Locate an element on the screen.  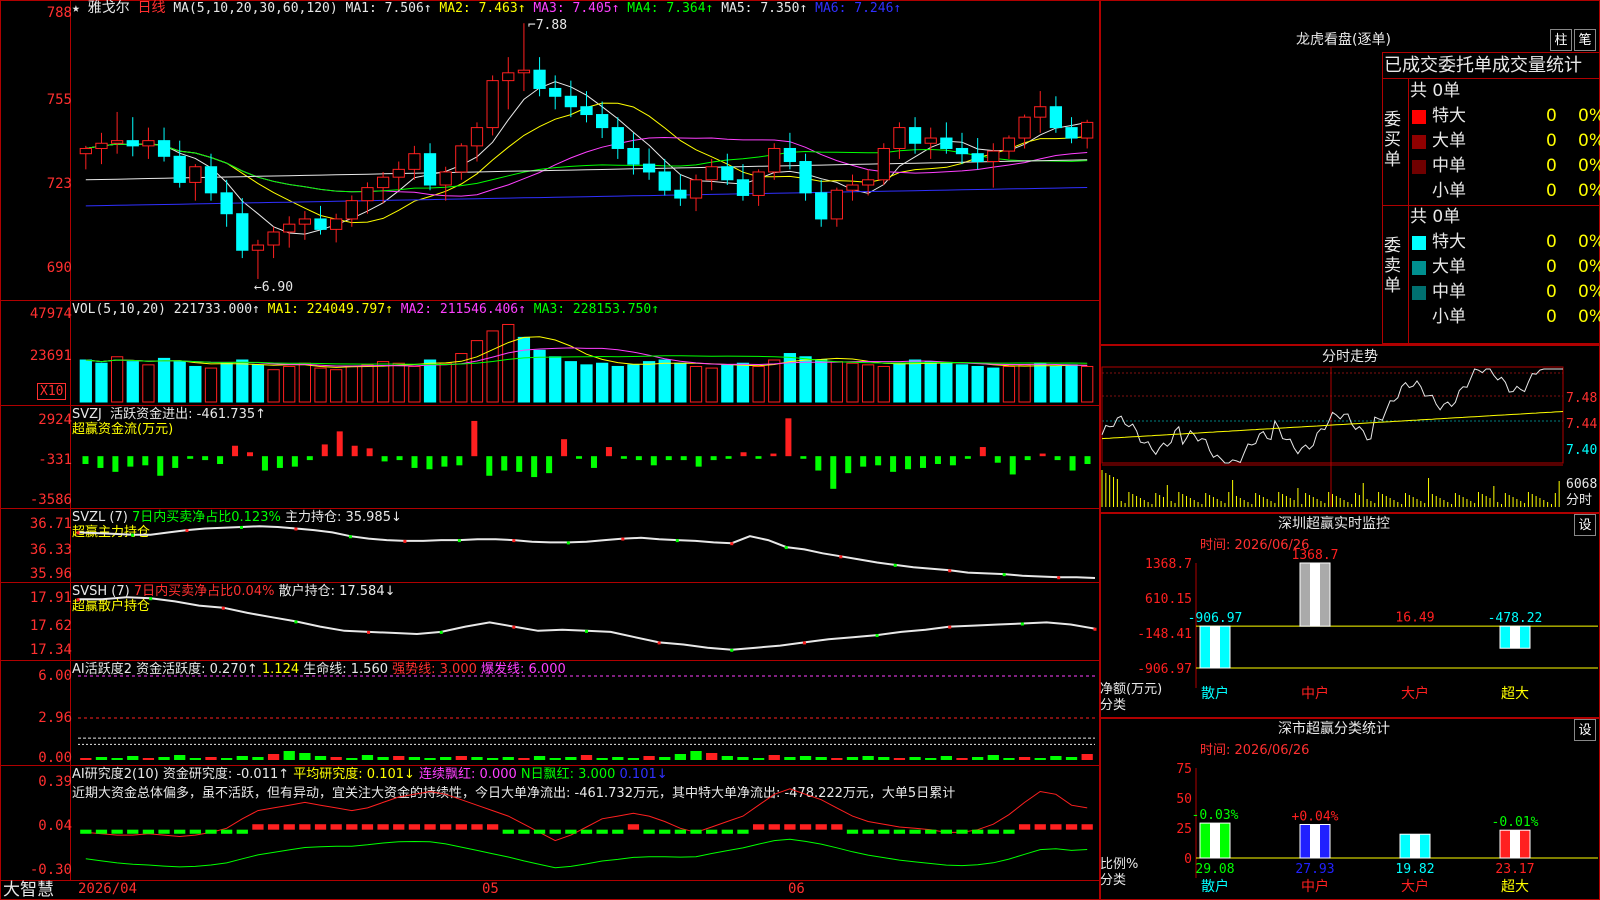
row-qty: 0 is located at coordinates (1551, 141).